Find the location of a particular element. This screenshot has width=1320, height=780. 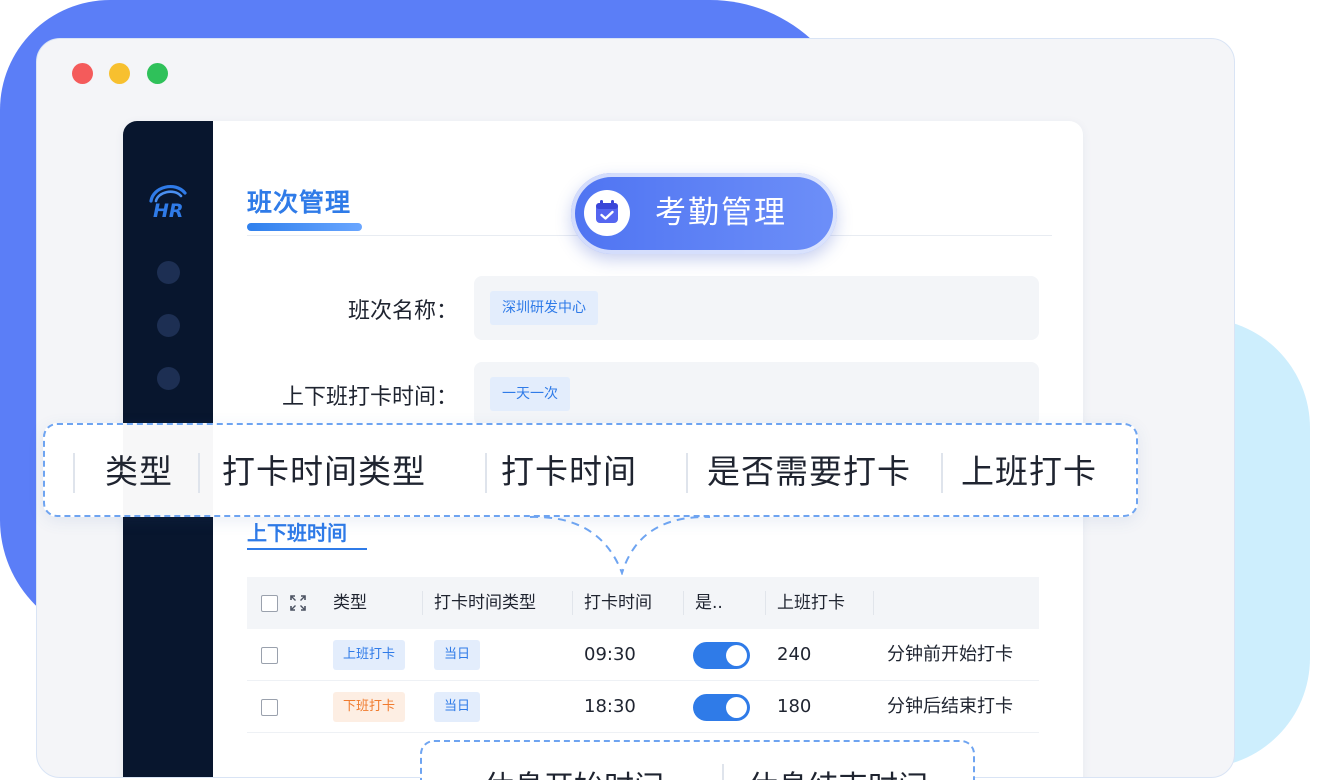

break-time-callout: 休息开始时间 休息结束时间 is located at coordinates (697, 760).